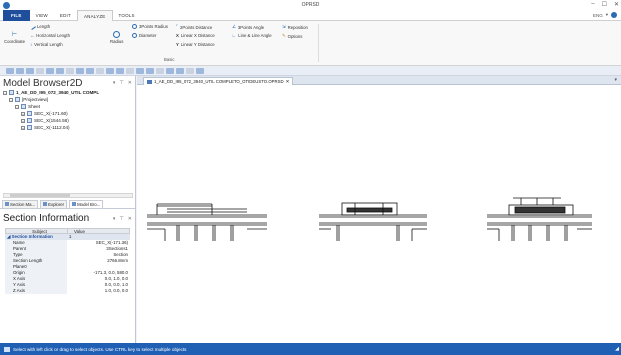  I want to click on toolbar-copy-icon, so click(80, 70).